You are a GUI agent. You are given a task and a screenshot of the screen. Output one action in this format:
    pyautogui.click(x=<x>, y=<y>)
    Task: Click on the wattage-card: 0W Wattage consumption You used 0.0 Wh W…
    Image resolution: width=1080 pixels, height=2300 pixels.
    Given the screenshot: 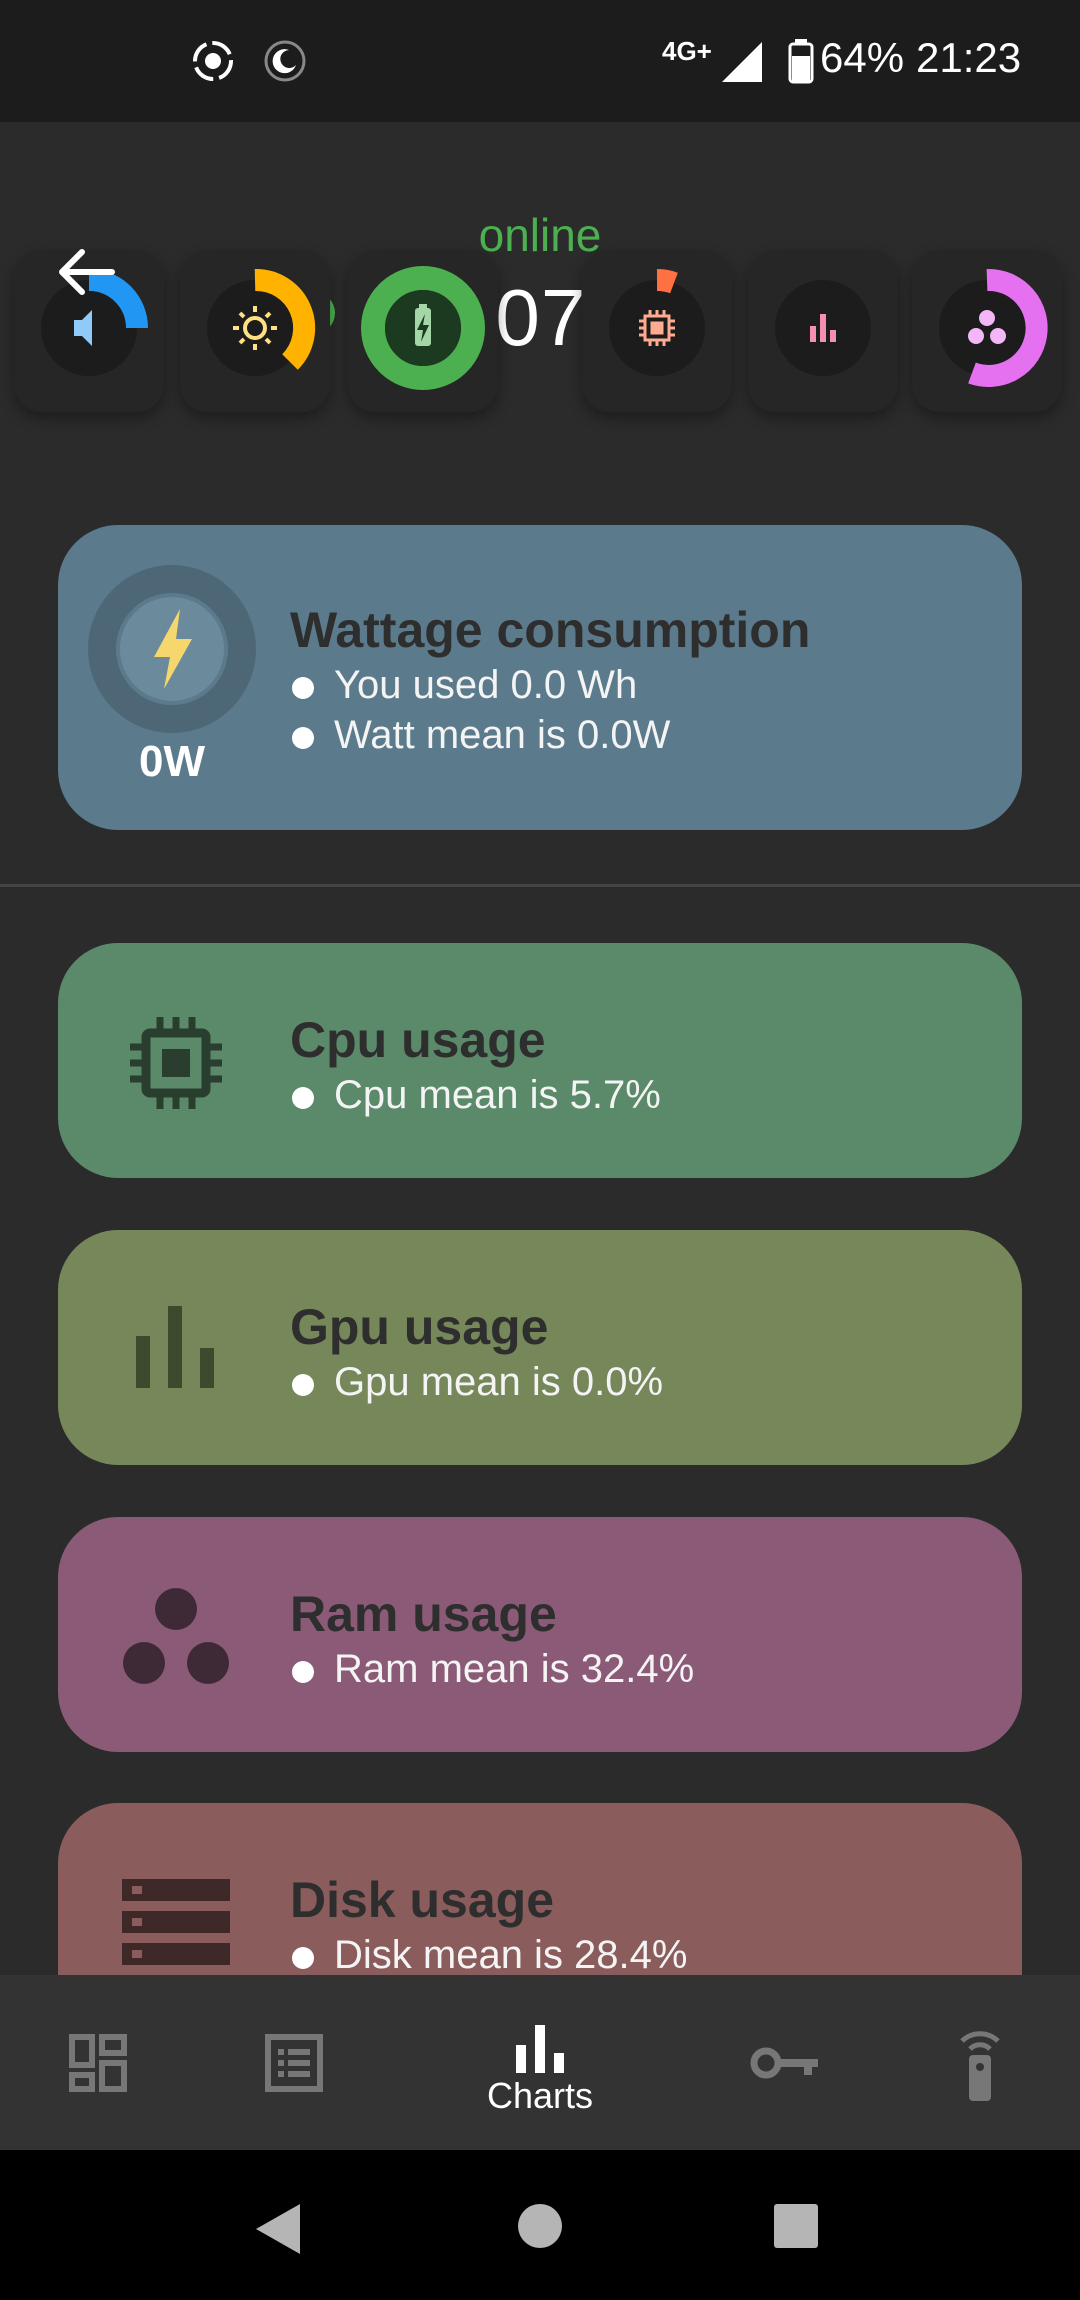 What is the action you would take?
    pyautogui.click(x=540, y=677)
    